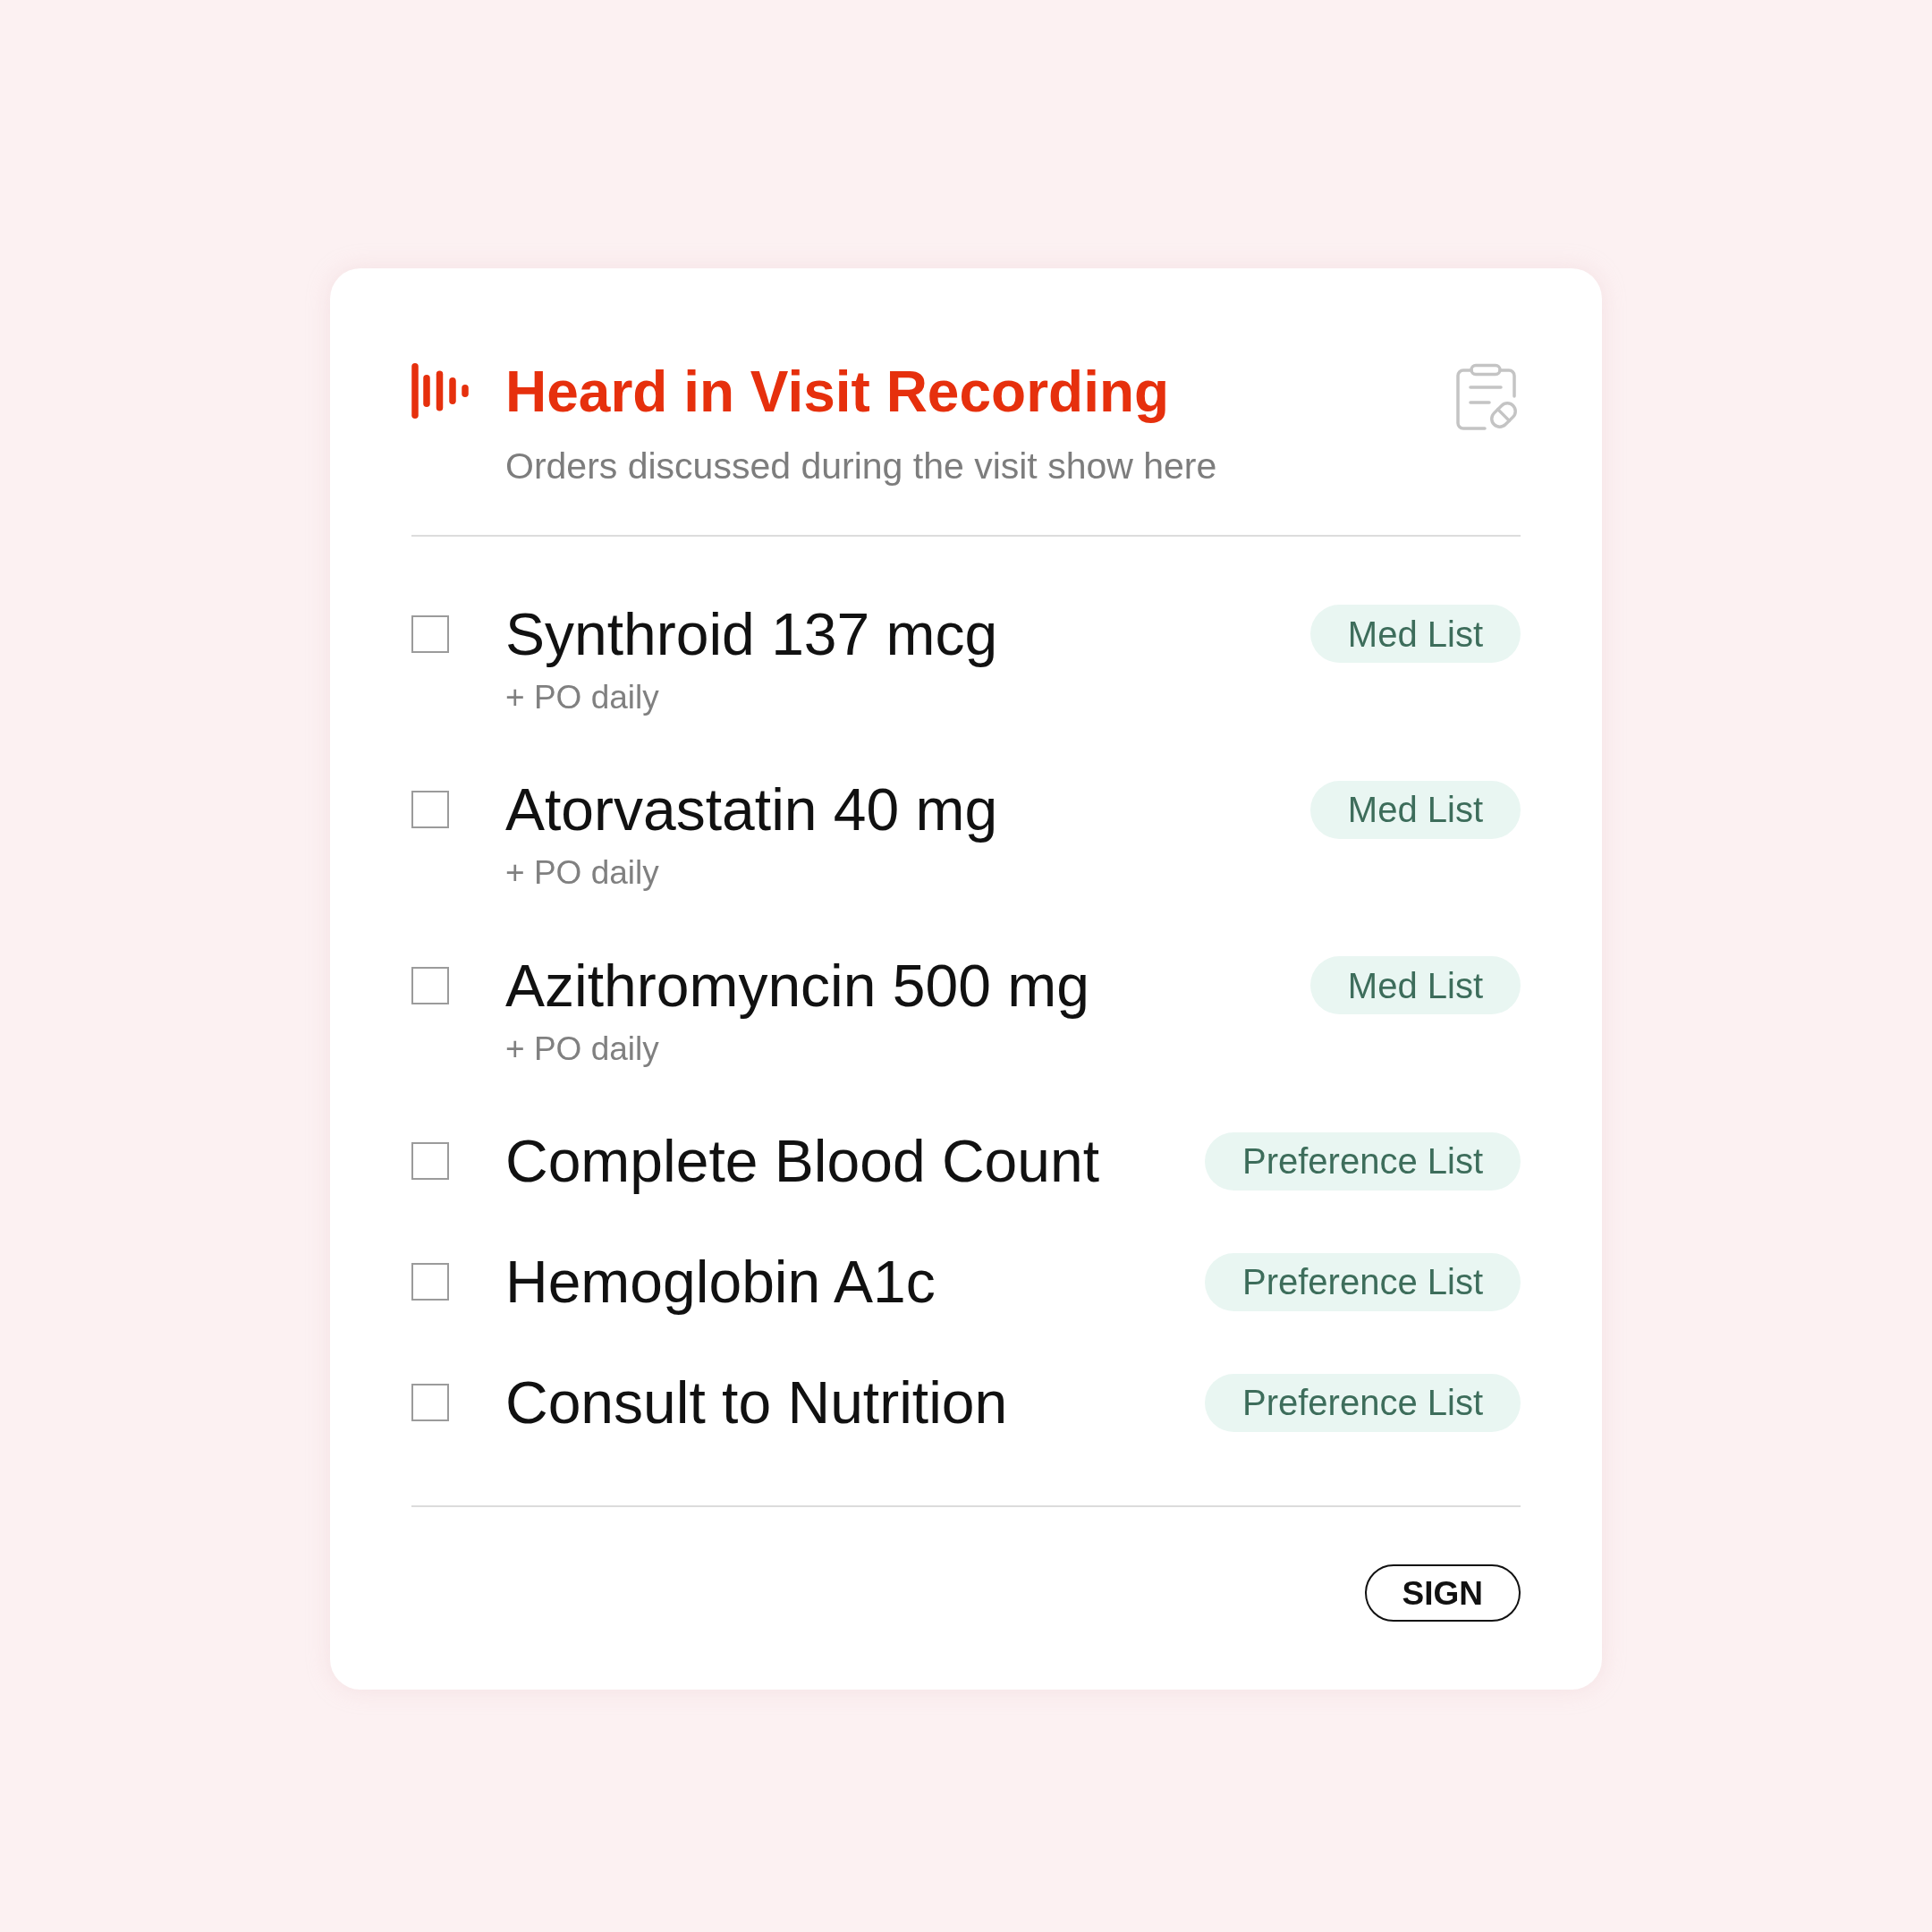 This screenshot has width=1932, height=1932. What do you see at coordinates (720, 1283) in the screenshot?
I see `order-name: Hemoglobin A1c` at bounding box center [720, 1283].